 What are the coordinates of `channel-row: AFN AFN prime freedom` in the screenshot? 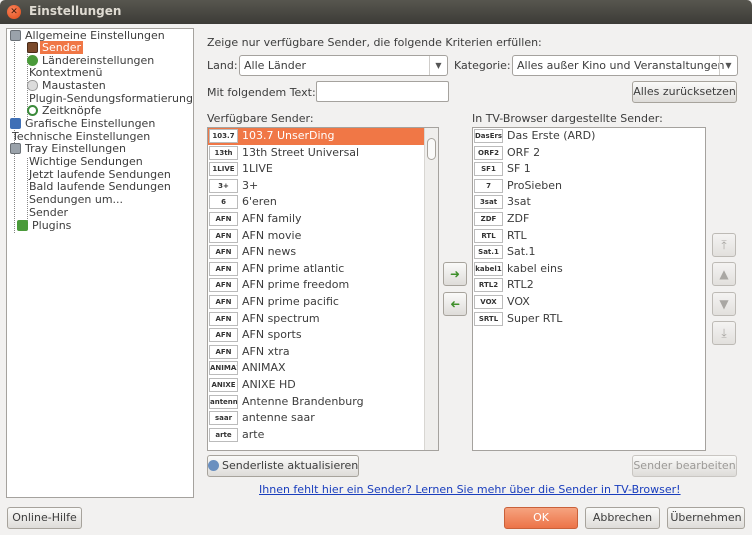 It's located at (316, 285).